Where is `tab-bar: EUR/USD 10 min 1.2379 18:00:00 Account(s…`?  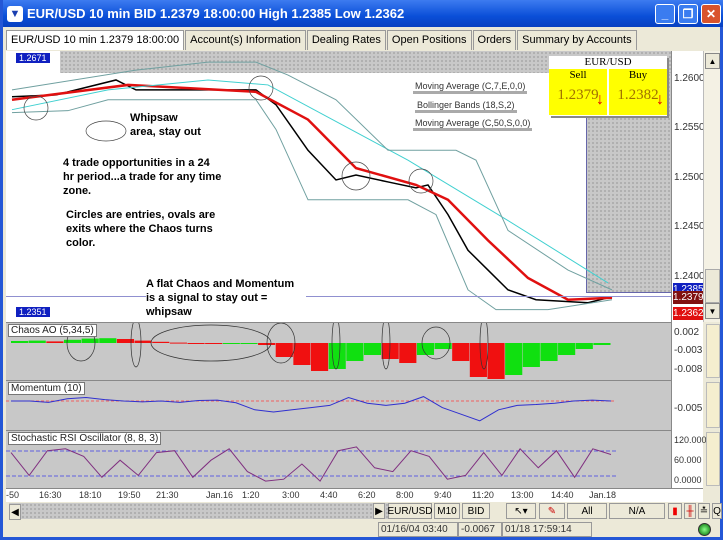
tab-bar: EUR/USD 10 min 1.2379 18:00:00 Account(s… is located at coordinates (322, 40).